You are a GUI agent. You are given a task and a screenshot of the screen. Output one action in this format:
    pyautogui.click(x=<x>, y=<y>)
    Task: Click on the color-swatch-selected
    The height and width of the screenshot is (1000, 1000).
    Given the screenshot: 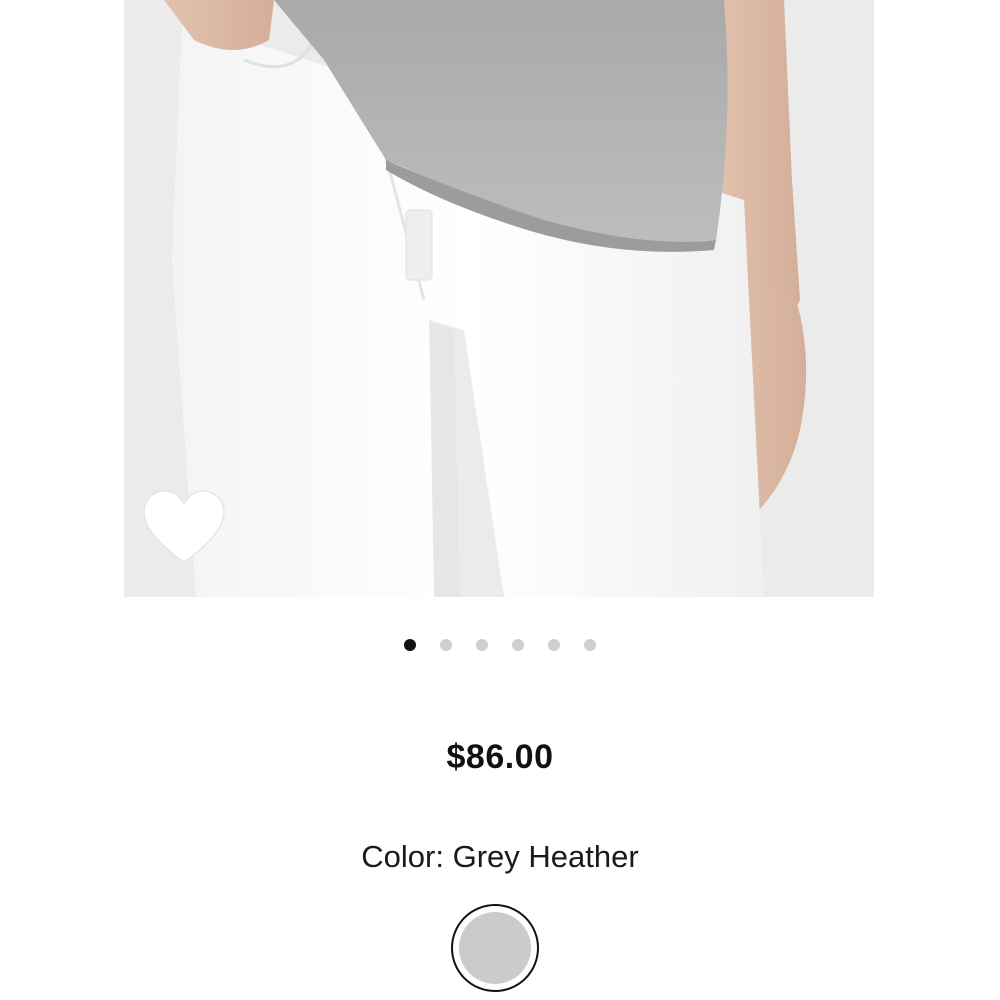 What is the action you would take?
    pyautogui.click(x=495, y=948)
    